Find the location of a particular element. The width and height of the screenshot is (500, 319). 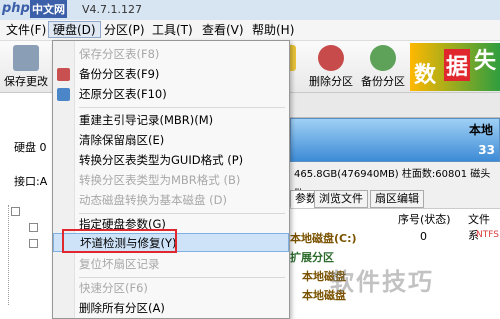

delete-partition-label: 删除分区 is located at coordinates (331, 81).